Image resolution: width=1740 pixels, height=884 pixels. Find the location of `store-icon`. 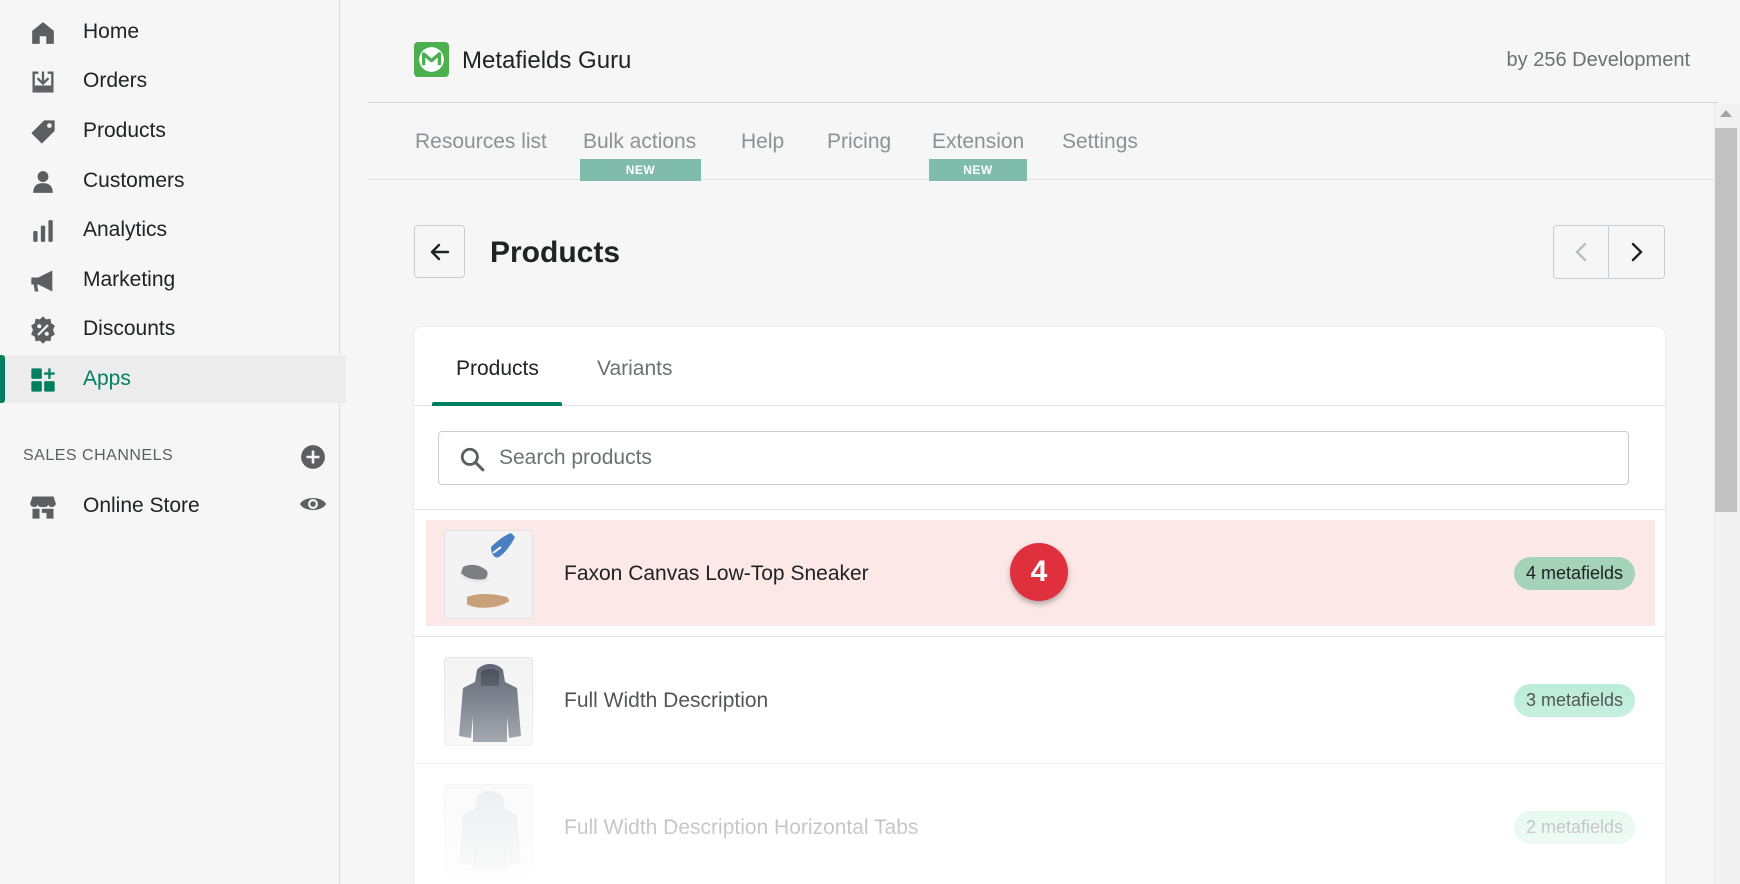

store-icon is located at coordinates (43, 507).